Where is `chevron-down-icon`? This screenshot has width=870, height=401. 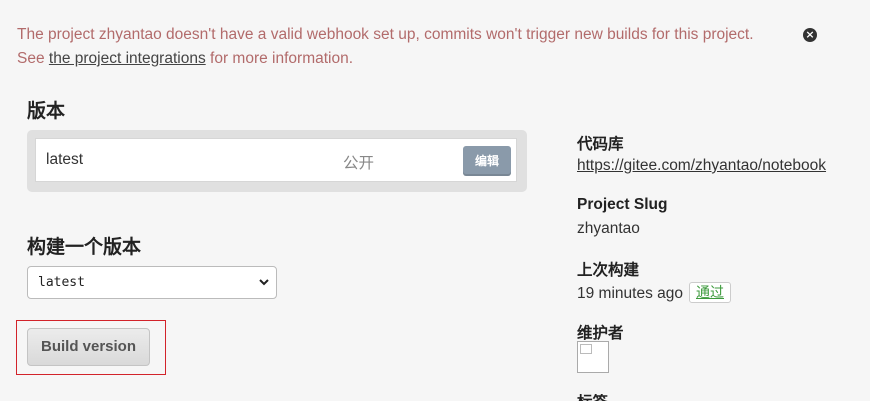
chevron-down-icon is located at coordinates (264, 282).